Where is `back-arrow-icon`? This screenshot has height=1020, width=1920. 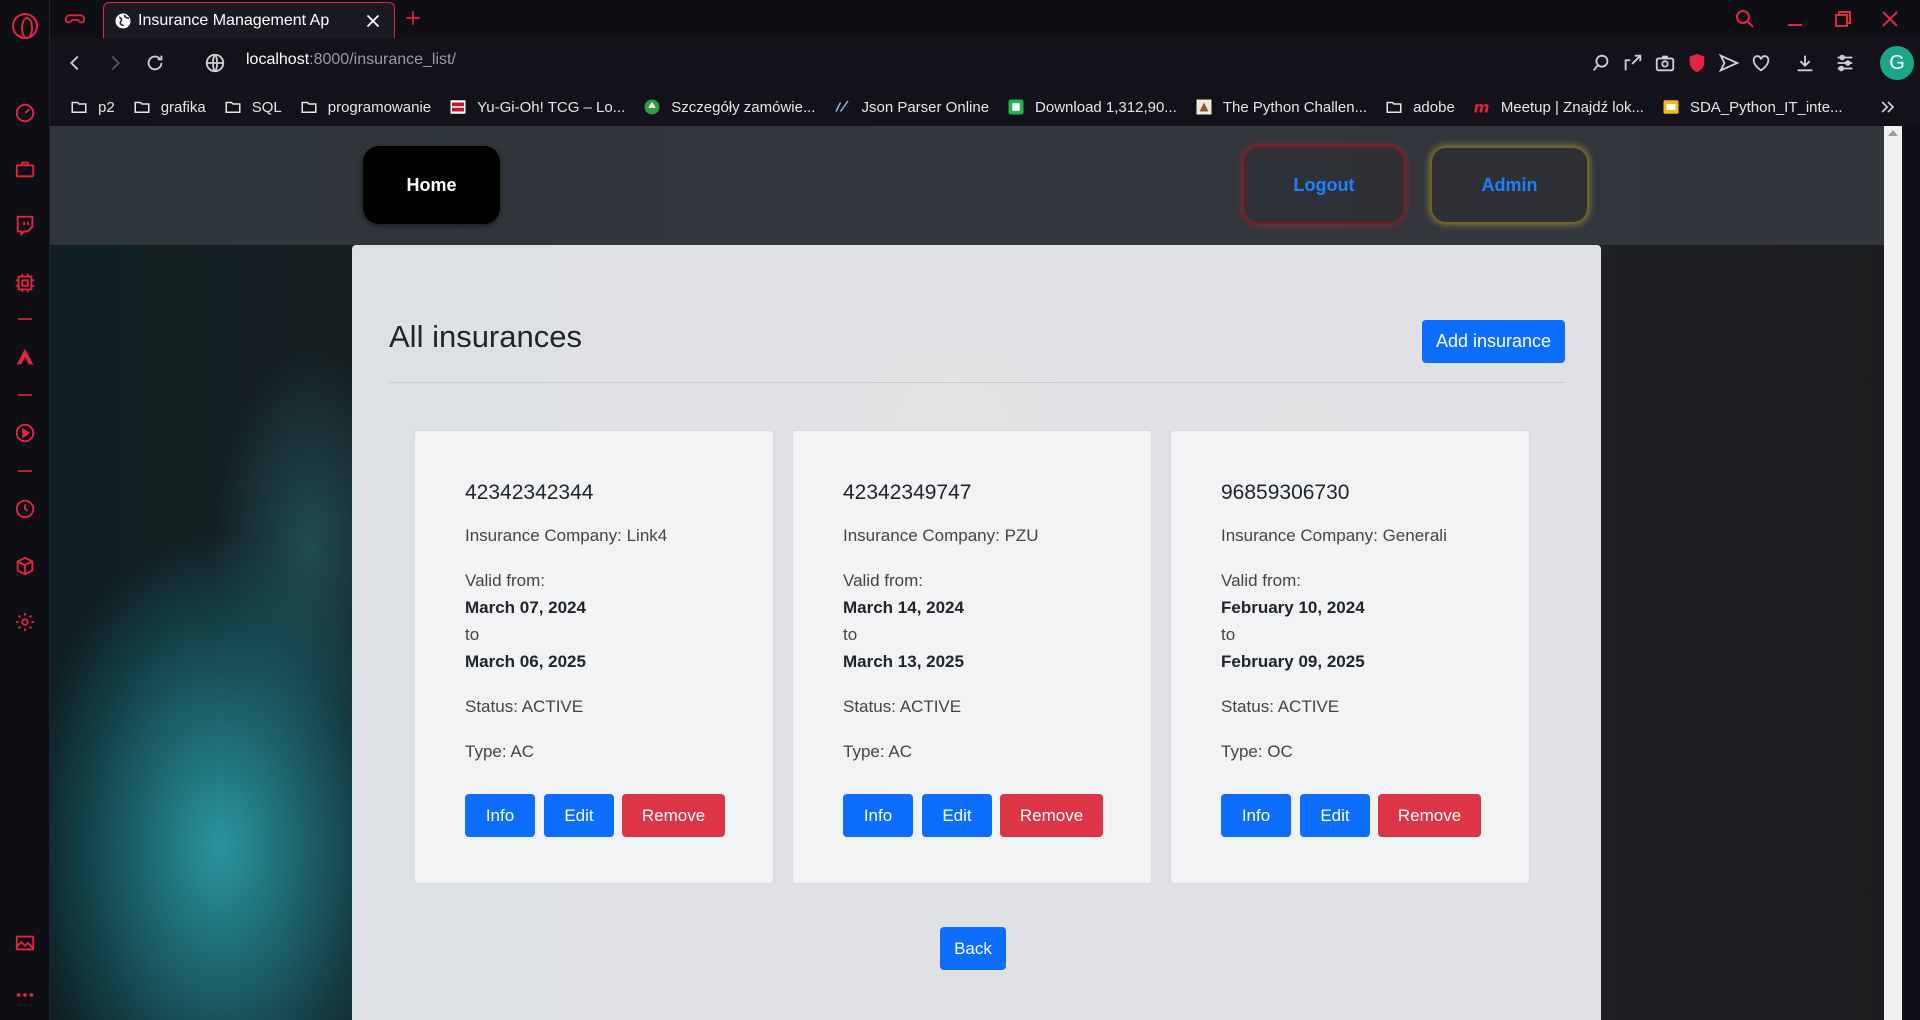 back-arrow-icon is located at coordinates (75, 63).